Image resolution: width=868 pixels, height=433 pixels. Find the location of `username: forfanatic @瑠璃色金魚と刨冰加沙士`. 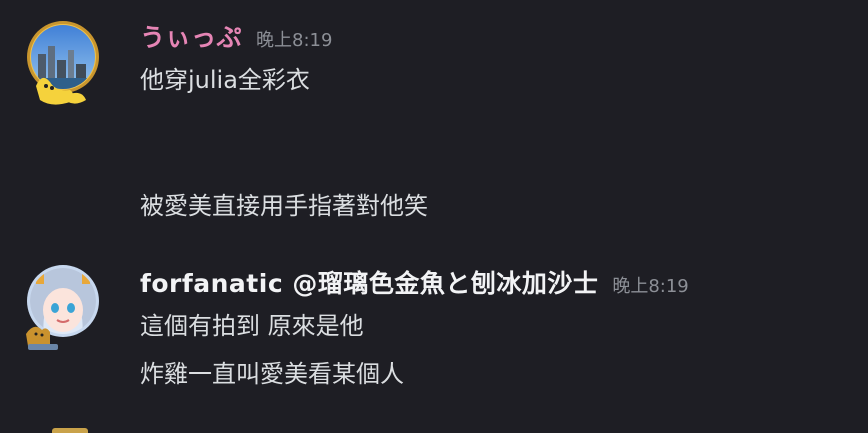

username: forfanatic @瑠璃色金魚と刨冰加沙士 is located at coordinates (369, 282).